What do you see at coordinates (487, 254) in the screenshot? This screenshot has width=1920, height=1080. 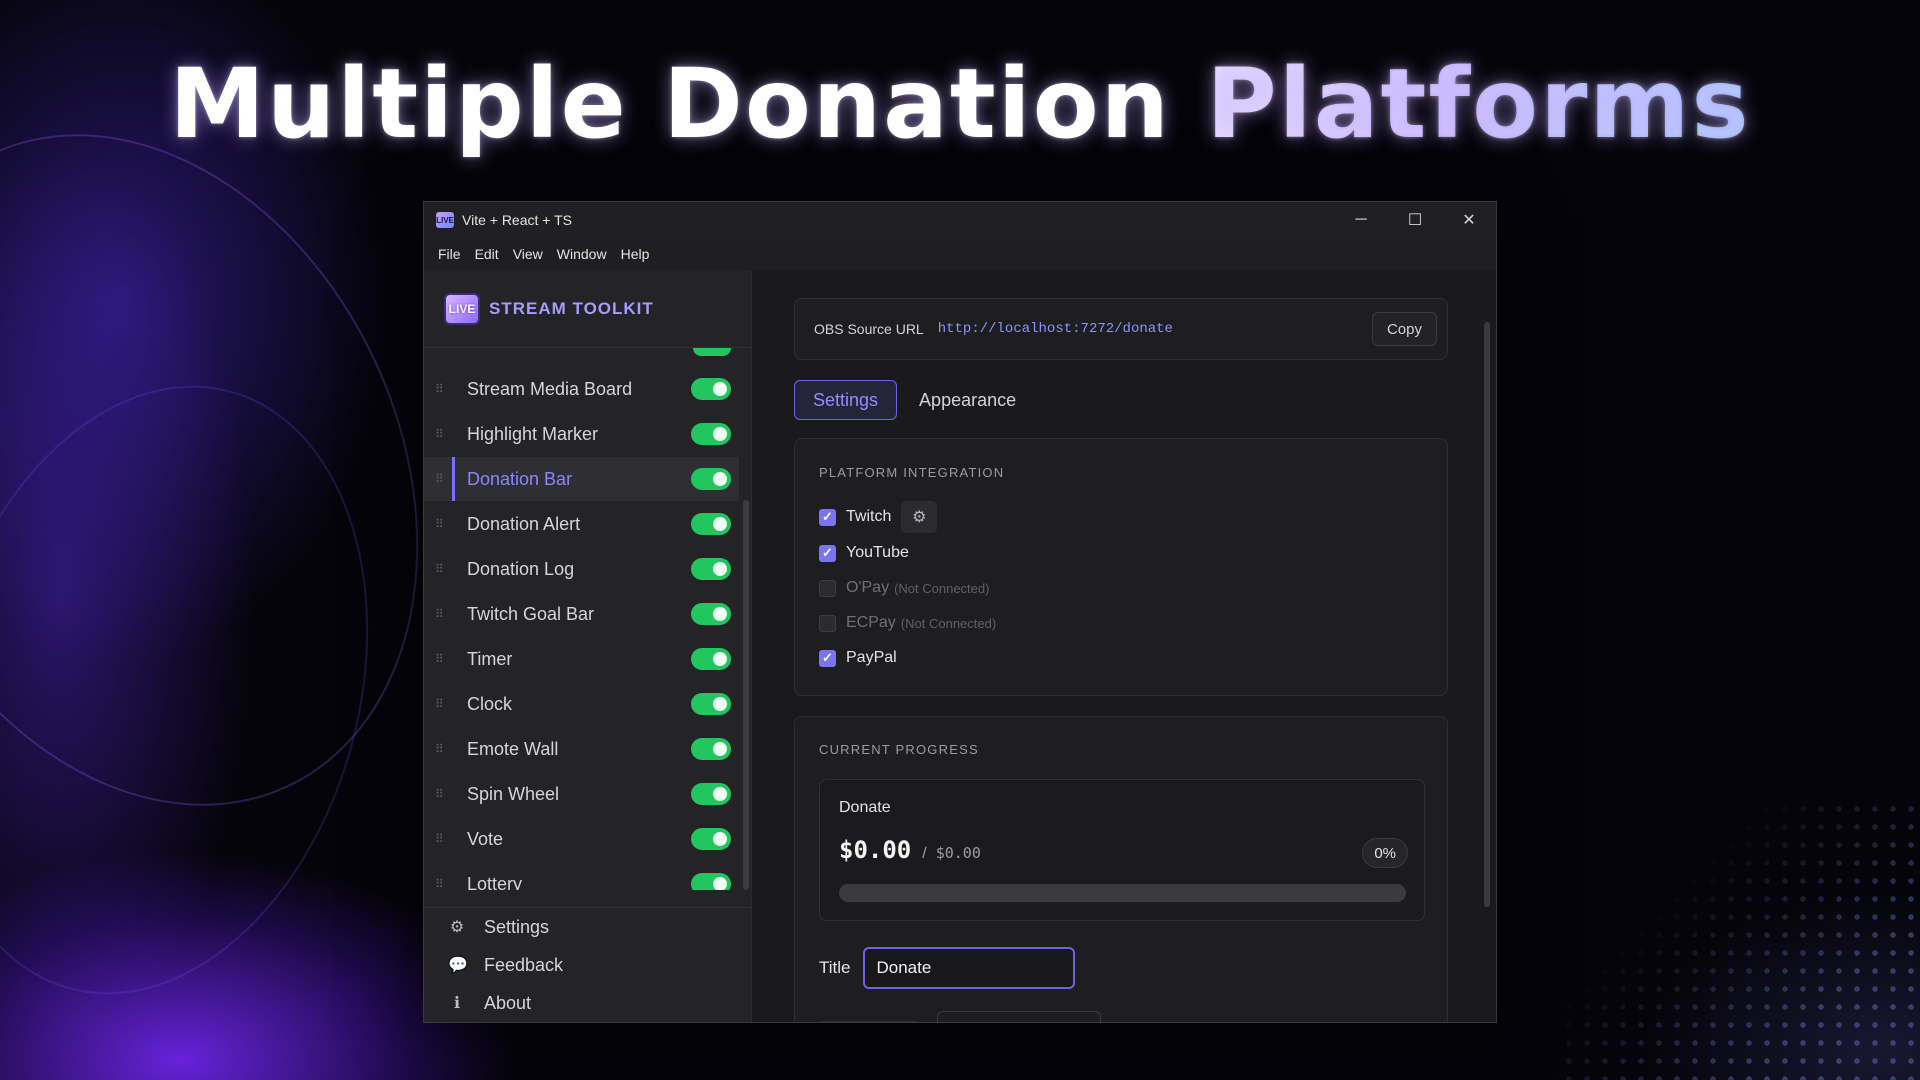 I see `menu-edit: Edit` at bounding box center [487, 254].